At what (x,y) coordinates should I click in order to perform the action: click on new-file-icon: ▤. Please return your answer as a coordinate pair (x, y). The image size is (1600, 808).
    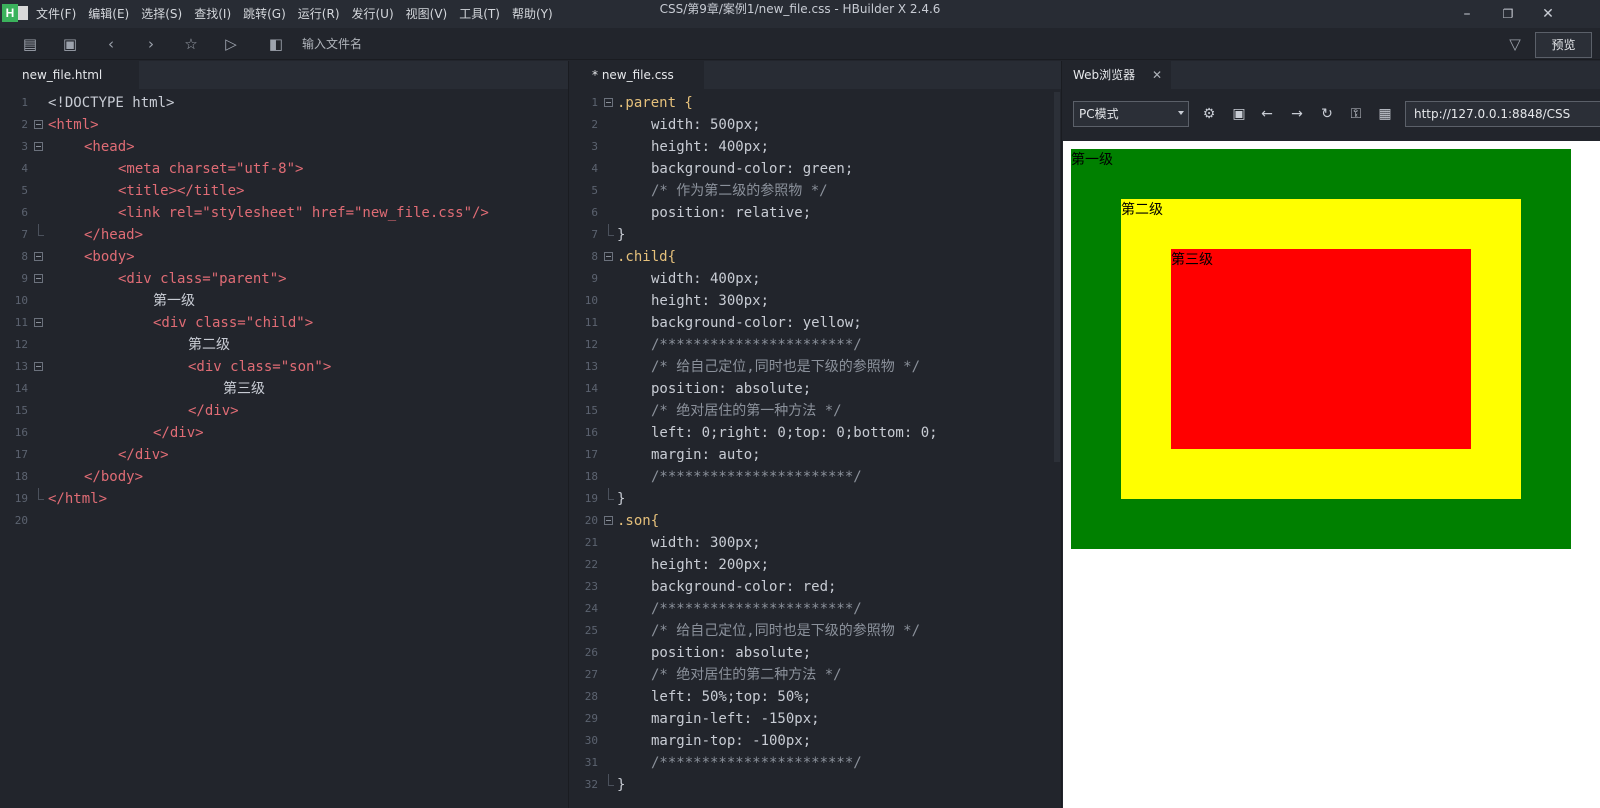
    Looking at the image, I should click on (30, 44).